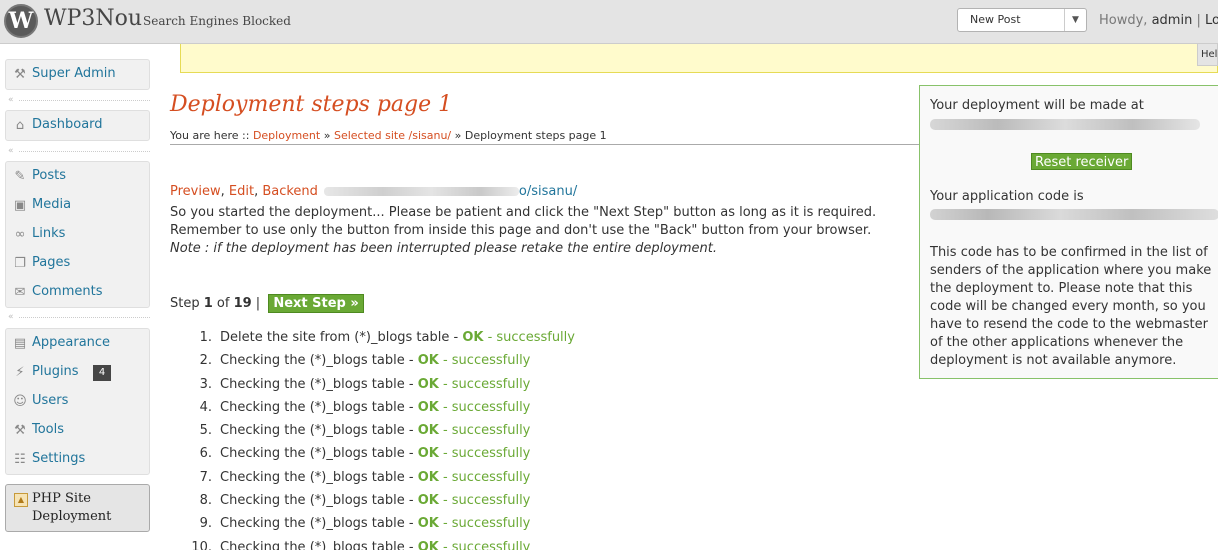 The width and height of the screenshot is (1218, 550). Describe the element at coordinates (286, 135) in the screenshot. I see `breadcrumb-link-deployment: Deployment` at that location.